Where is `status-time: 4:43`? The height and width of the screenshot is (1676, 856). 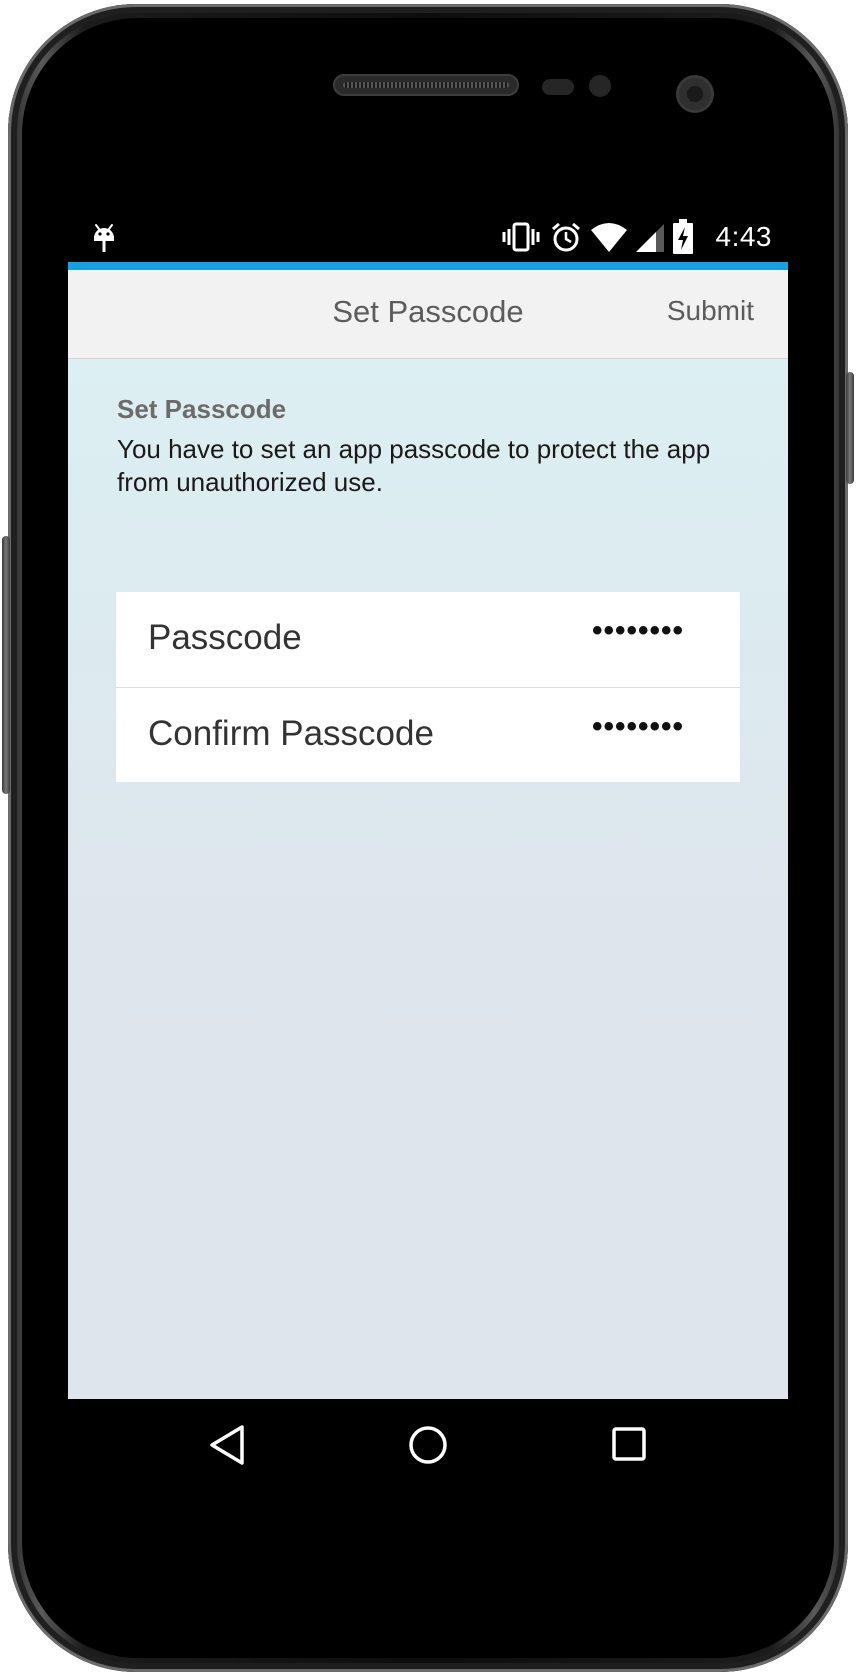
status-time: 4:43 is located at coordinates (743, 236).